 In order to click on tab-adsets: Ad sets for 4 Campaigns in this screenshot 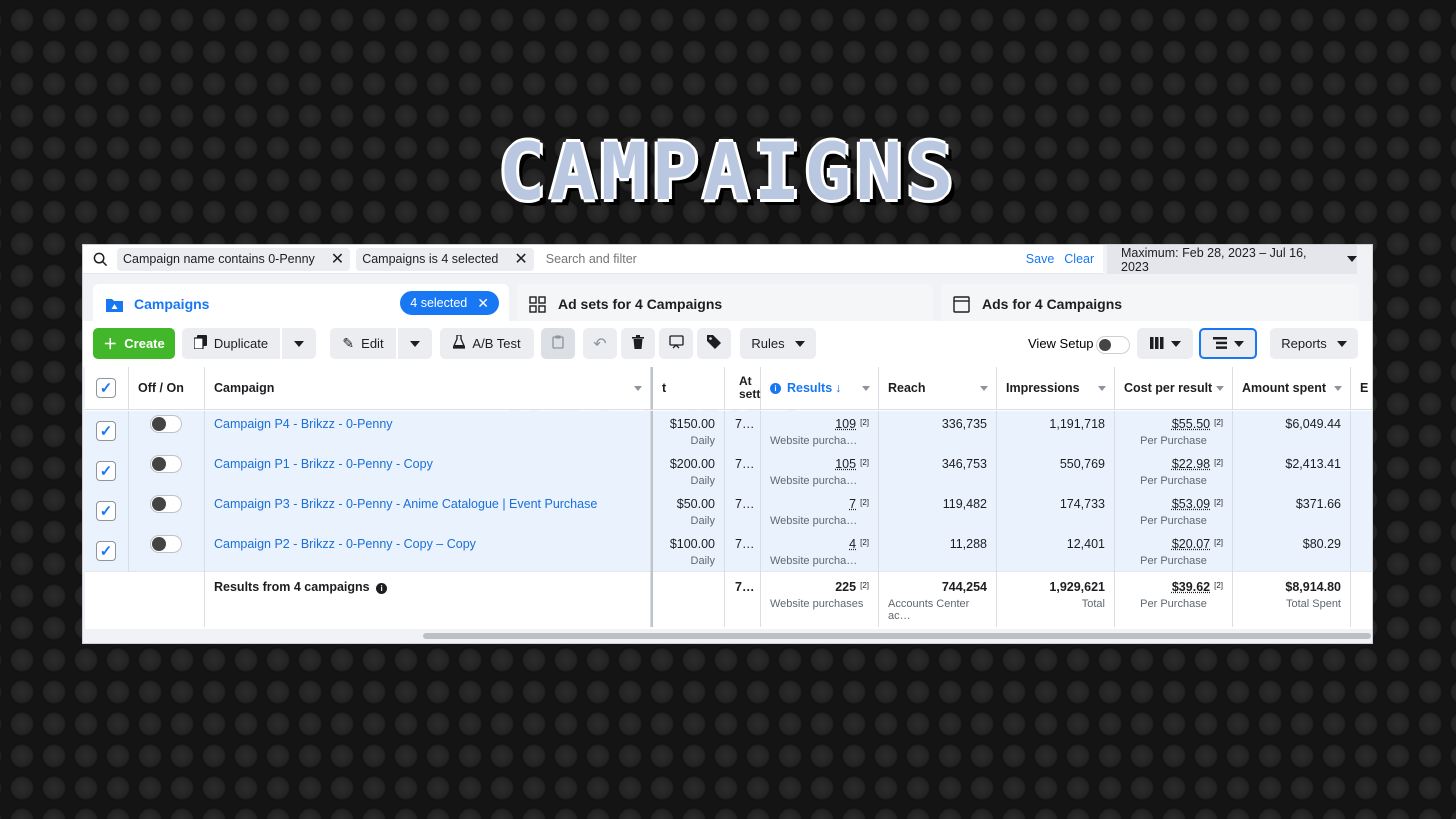, I will do `click(725, 304)`.